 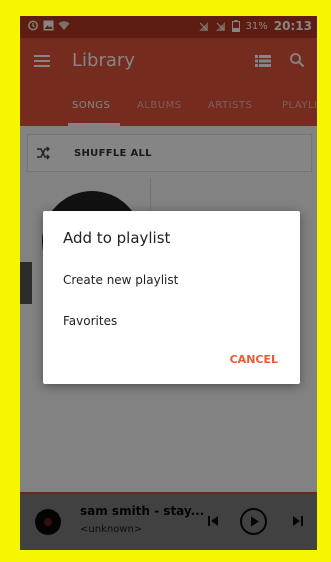 What do you see at coordinates (90, 321) in the screenshot?
I see `favorites-option: Favorites` at bounding box center [90, 321].